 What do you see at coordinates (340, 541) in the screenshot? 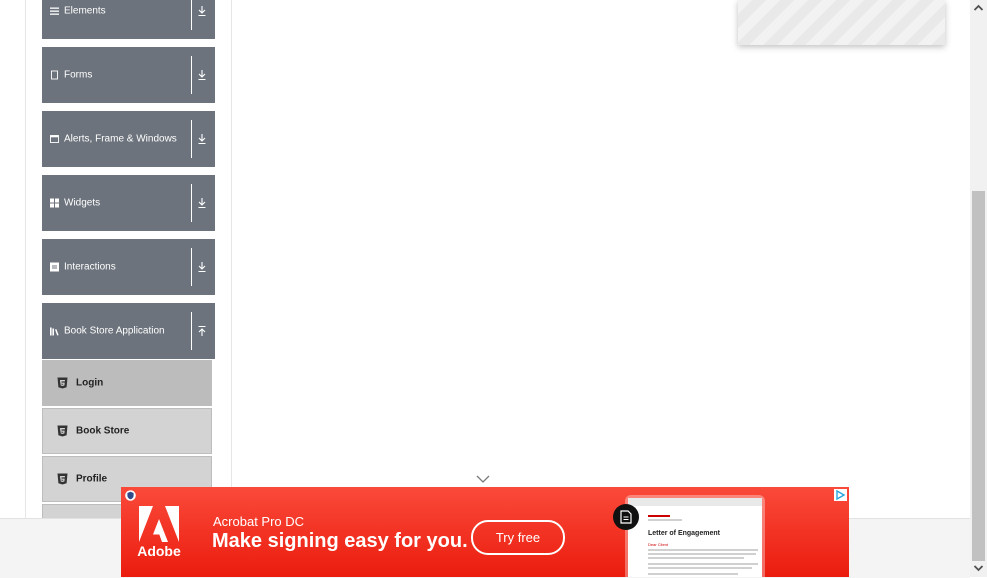
I see `ad-headline: Make signing easy for you.` at bounding box center [340, 541].